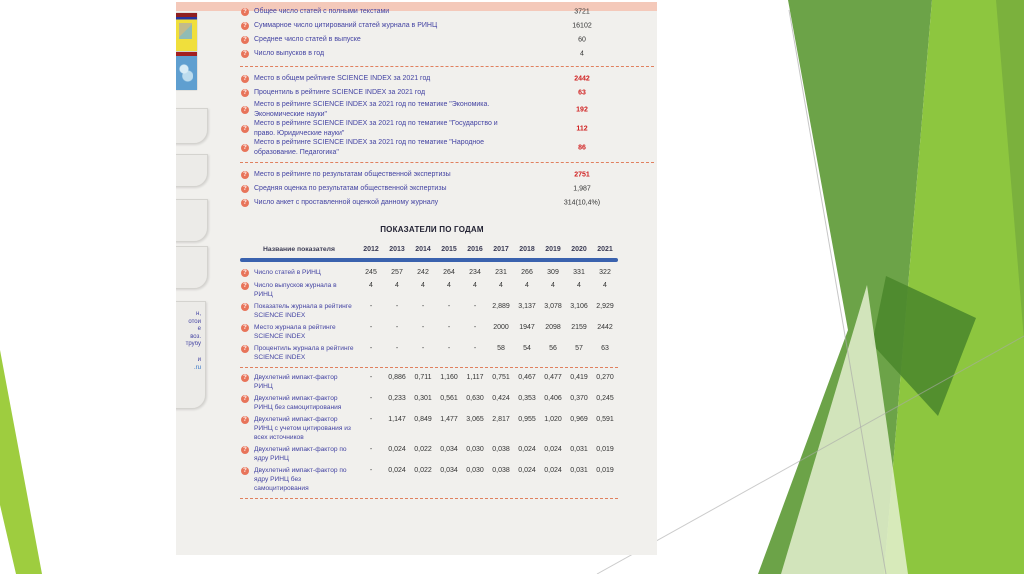  Describe the element at coordinates (501, 327) in the screenshot. I see `cell-value: 2000` at that location.